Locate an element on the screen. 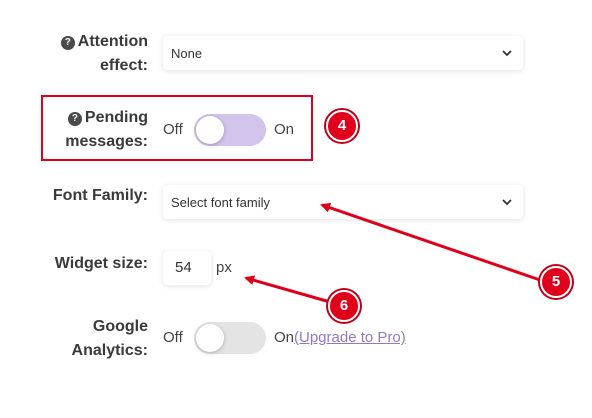 The width and height of the screenshot is (592, 418). annotation-badge-5: 5 is located at coordinates (556, 282).